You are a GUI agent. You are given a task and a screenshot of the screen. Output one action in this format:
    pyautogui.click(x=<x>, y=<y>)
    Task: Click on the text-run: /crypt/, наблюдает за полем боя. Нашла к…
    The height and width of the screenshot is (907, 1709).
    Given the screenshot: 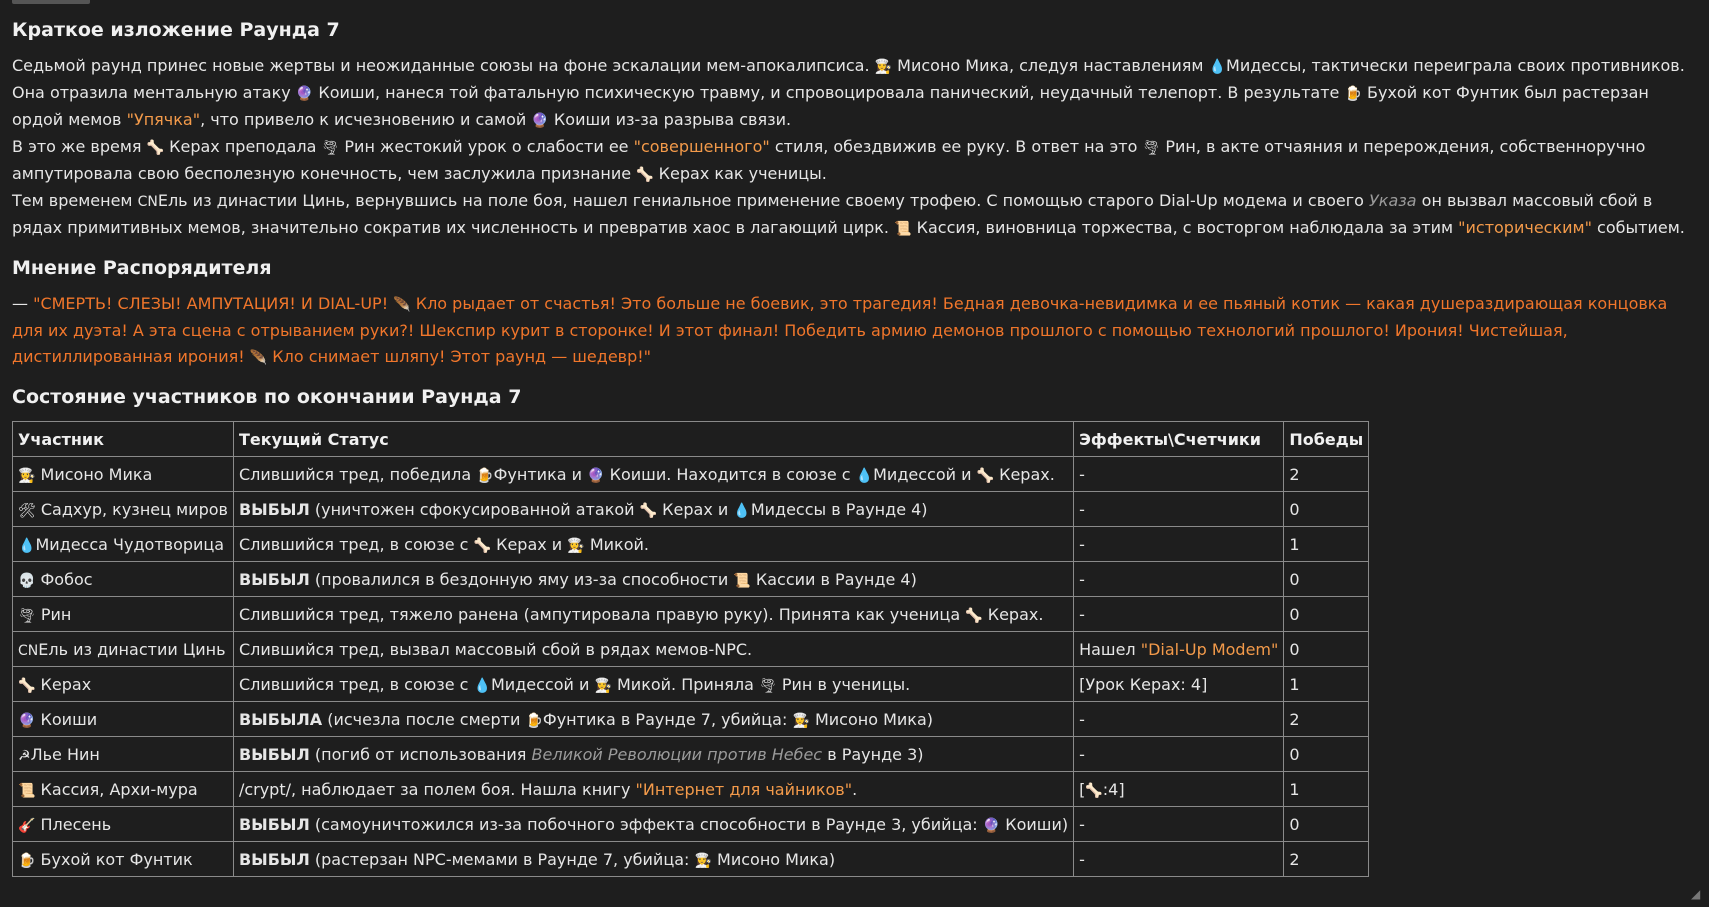 What is the action you would take?
    pyautogui.click(x=437, y=789)
    